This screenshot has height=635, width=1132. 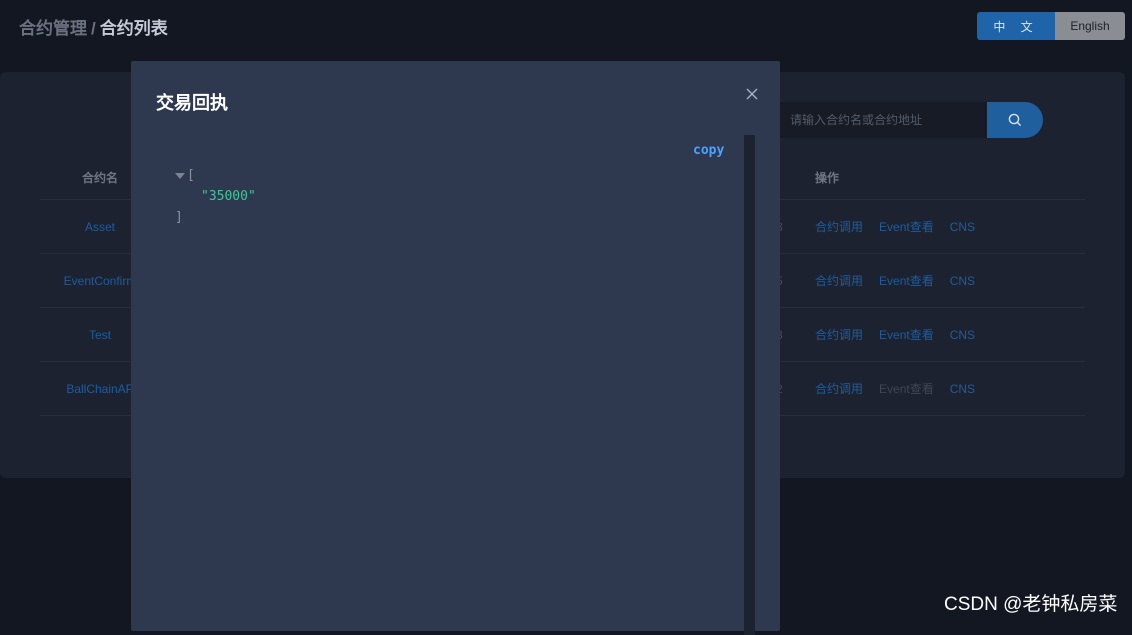 I want to click on breadcrumb: 合约管理 / 合约列表, so click(x=93, y=26).